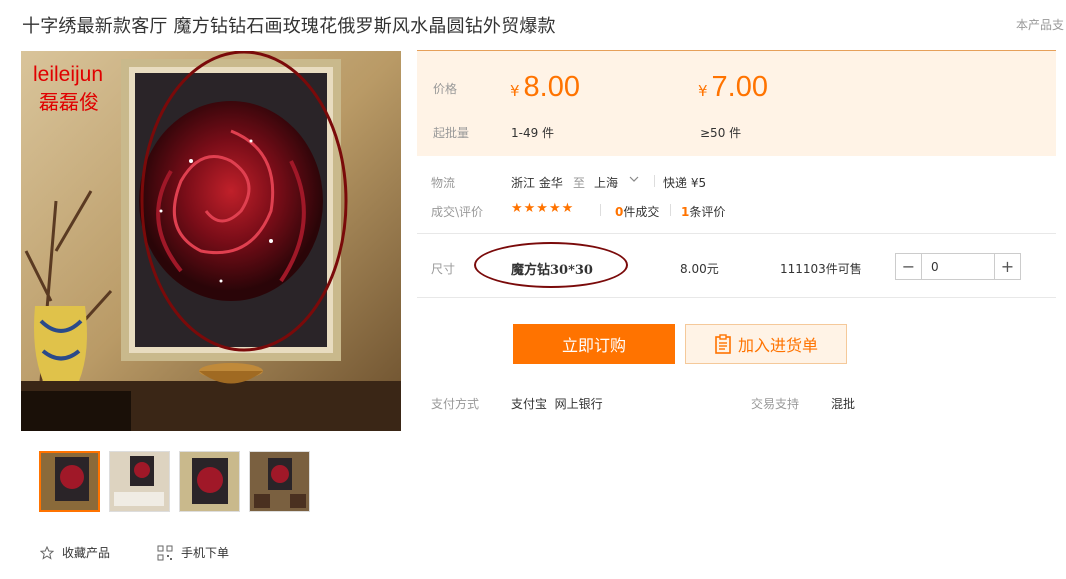  What do you see at coordinates (641, 212) in the screenshot?
I see `deals-suffix: 件成交` at bounding box center [641, 212].